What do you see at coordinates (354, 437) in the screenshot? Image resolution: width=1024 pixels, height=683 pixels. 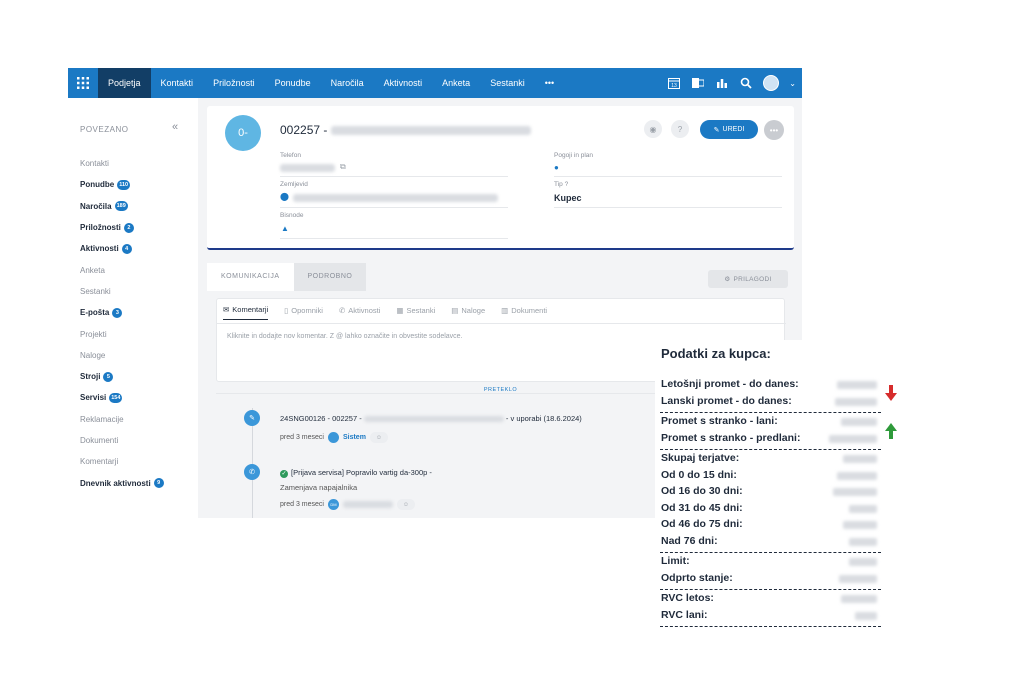 I see `entry-1-user: Sistem` at bounding box center [354, 437].